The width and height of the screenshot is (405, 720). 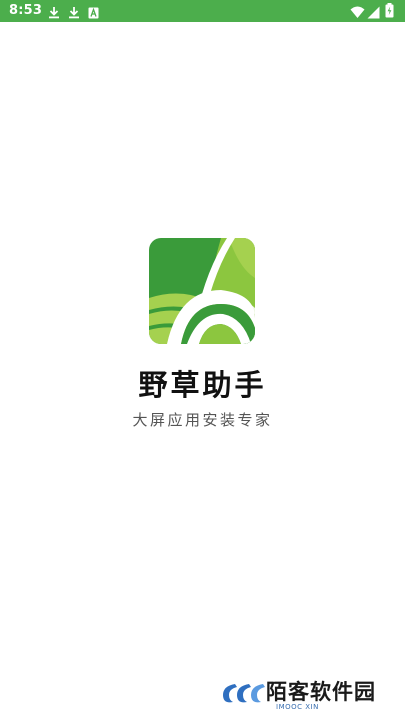 I want to click on watermark-subtitle: IMOOC XIN, so click(x=297, y=707).